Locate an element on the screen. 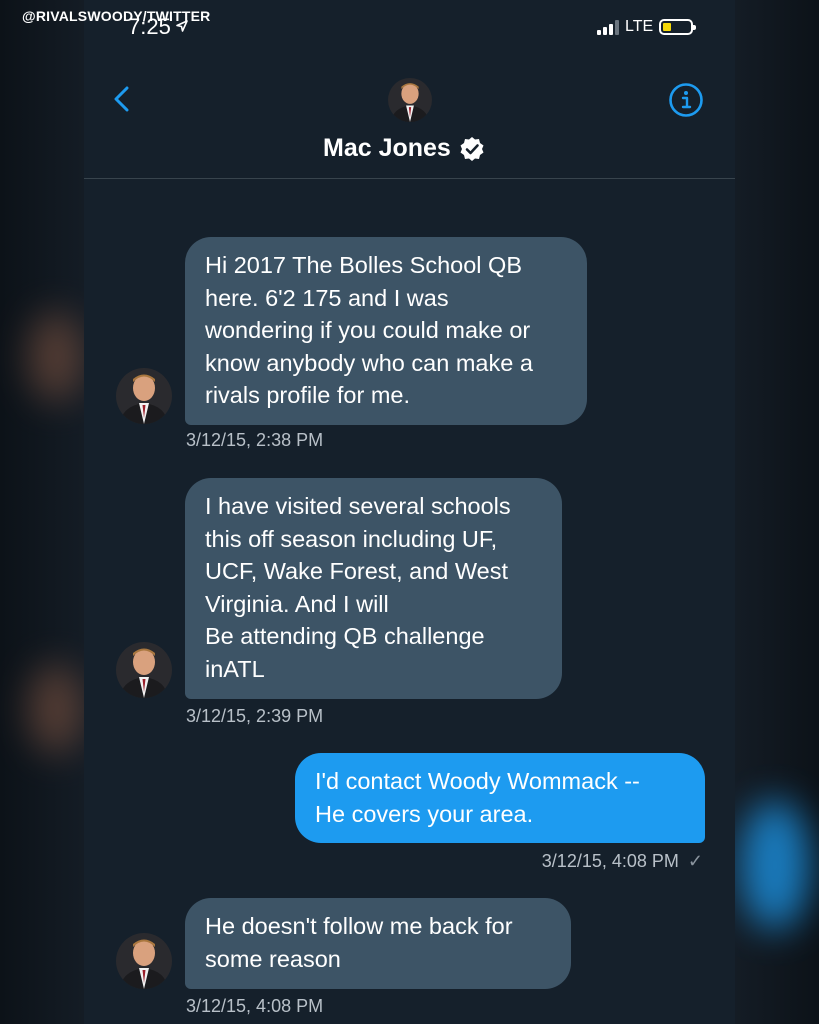 The height and width of the screenshot is (1024, 819). message-line: some reason is located at coordinates (273, 958).